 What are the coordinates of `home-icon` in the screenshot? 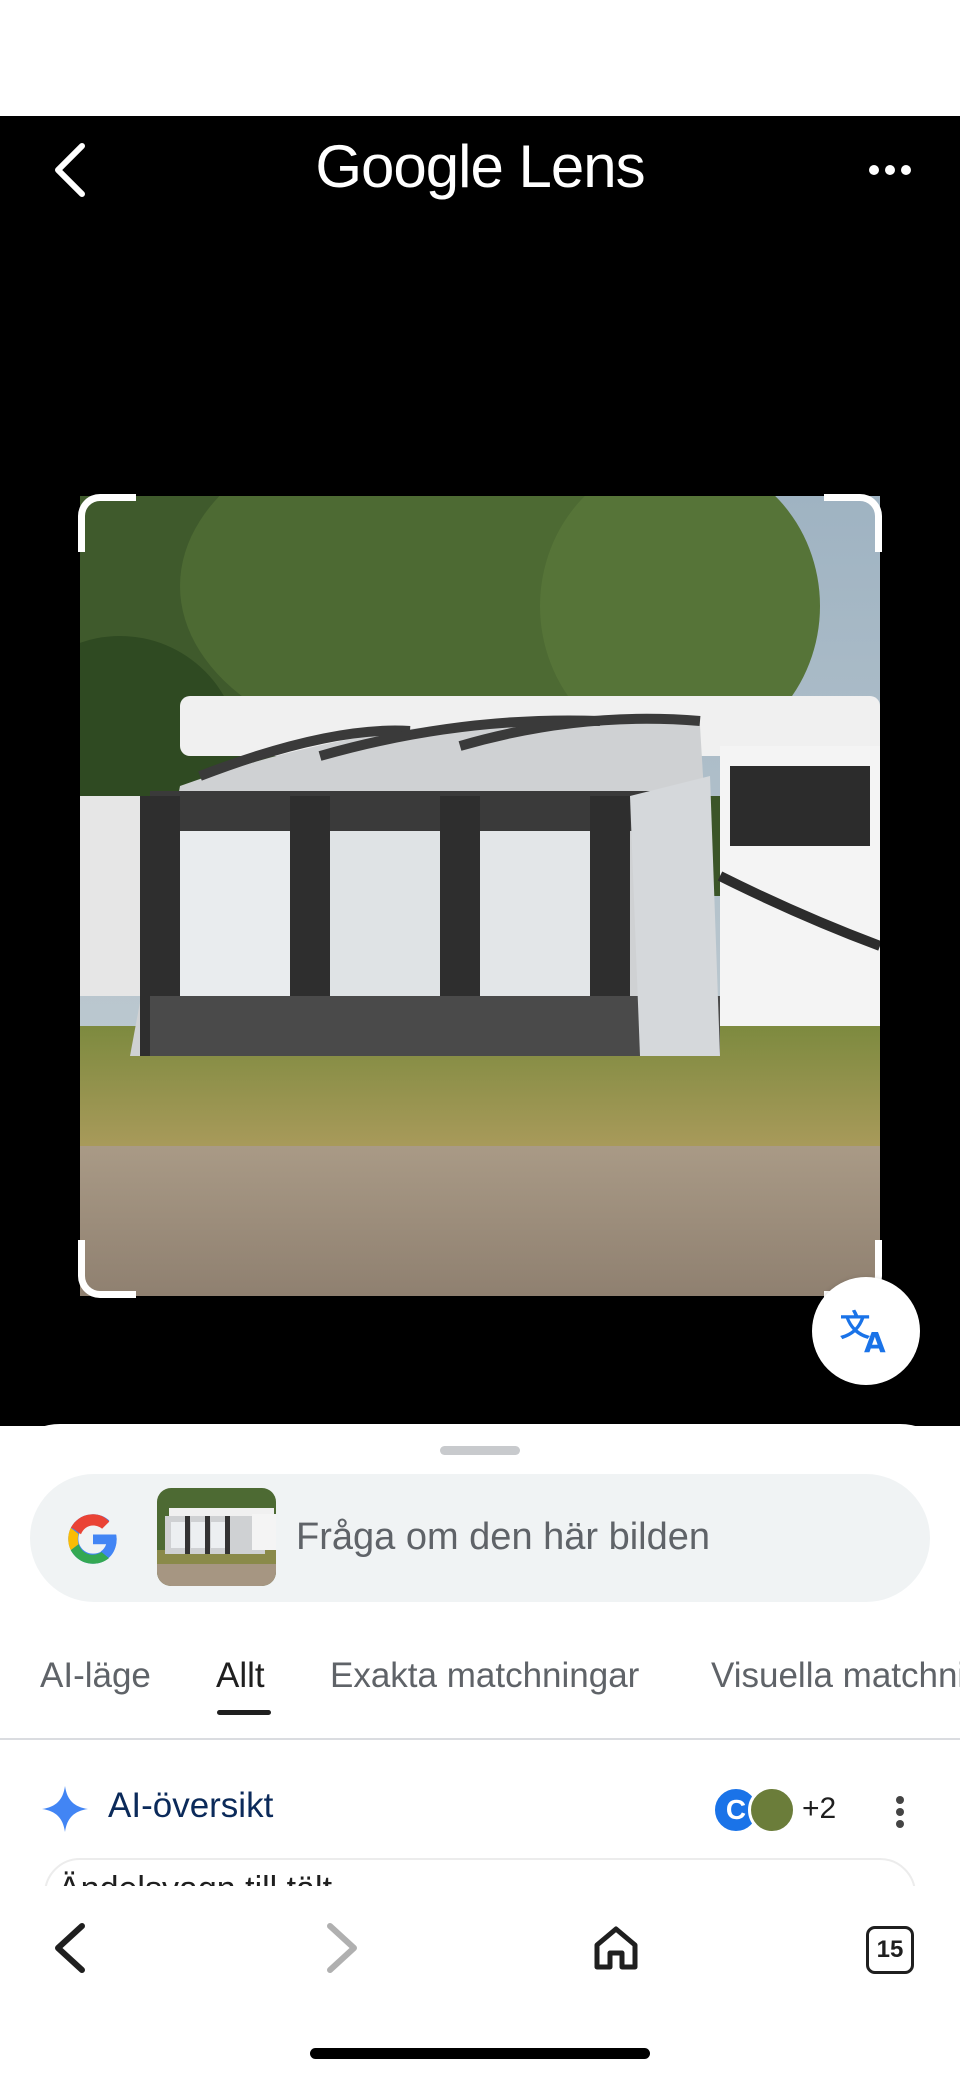 It's located at (616, 1948).